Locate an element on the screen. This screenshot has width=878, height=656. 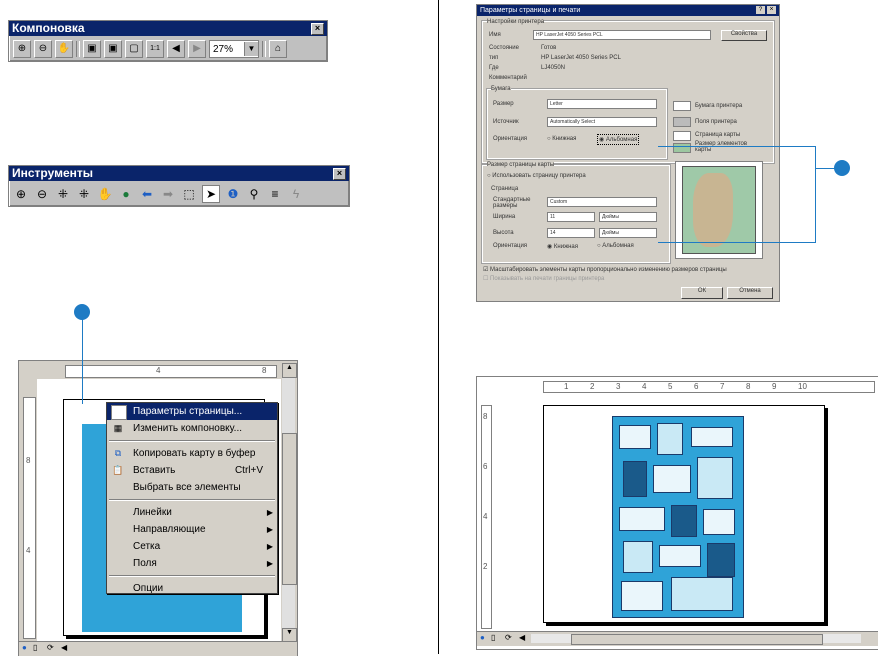
landscape2-radio: ○ Альбомная is located at coordinates (615, 246).